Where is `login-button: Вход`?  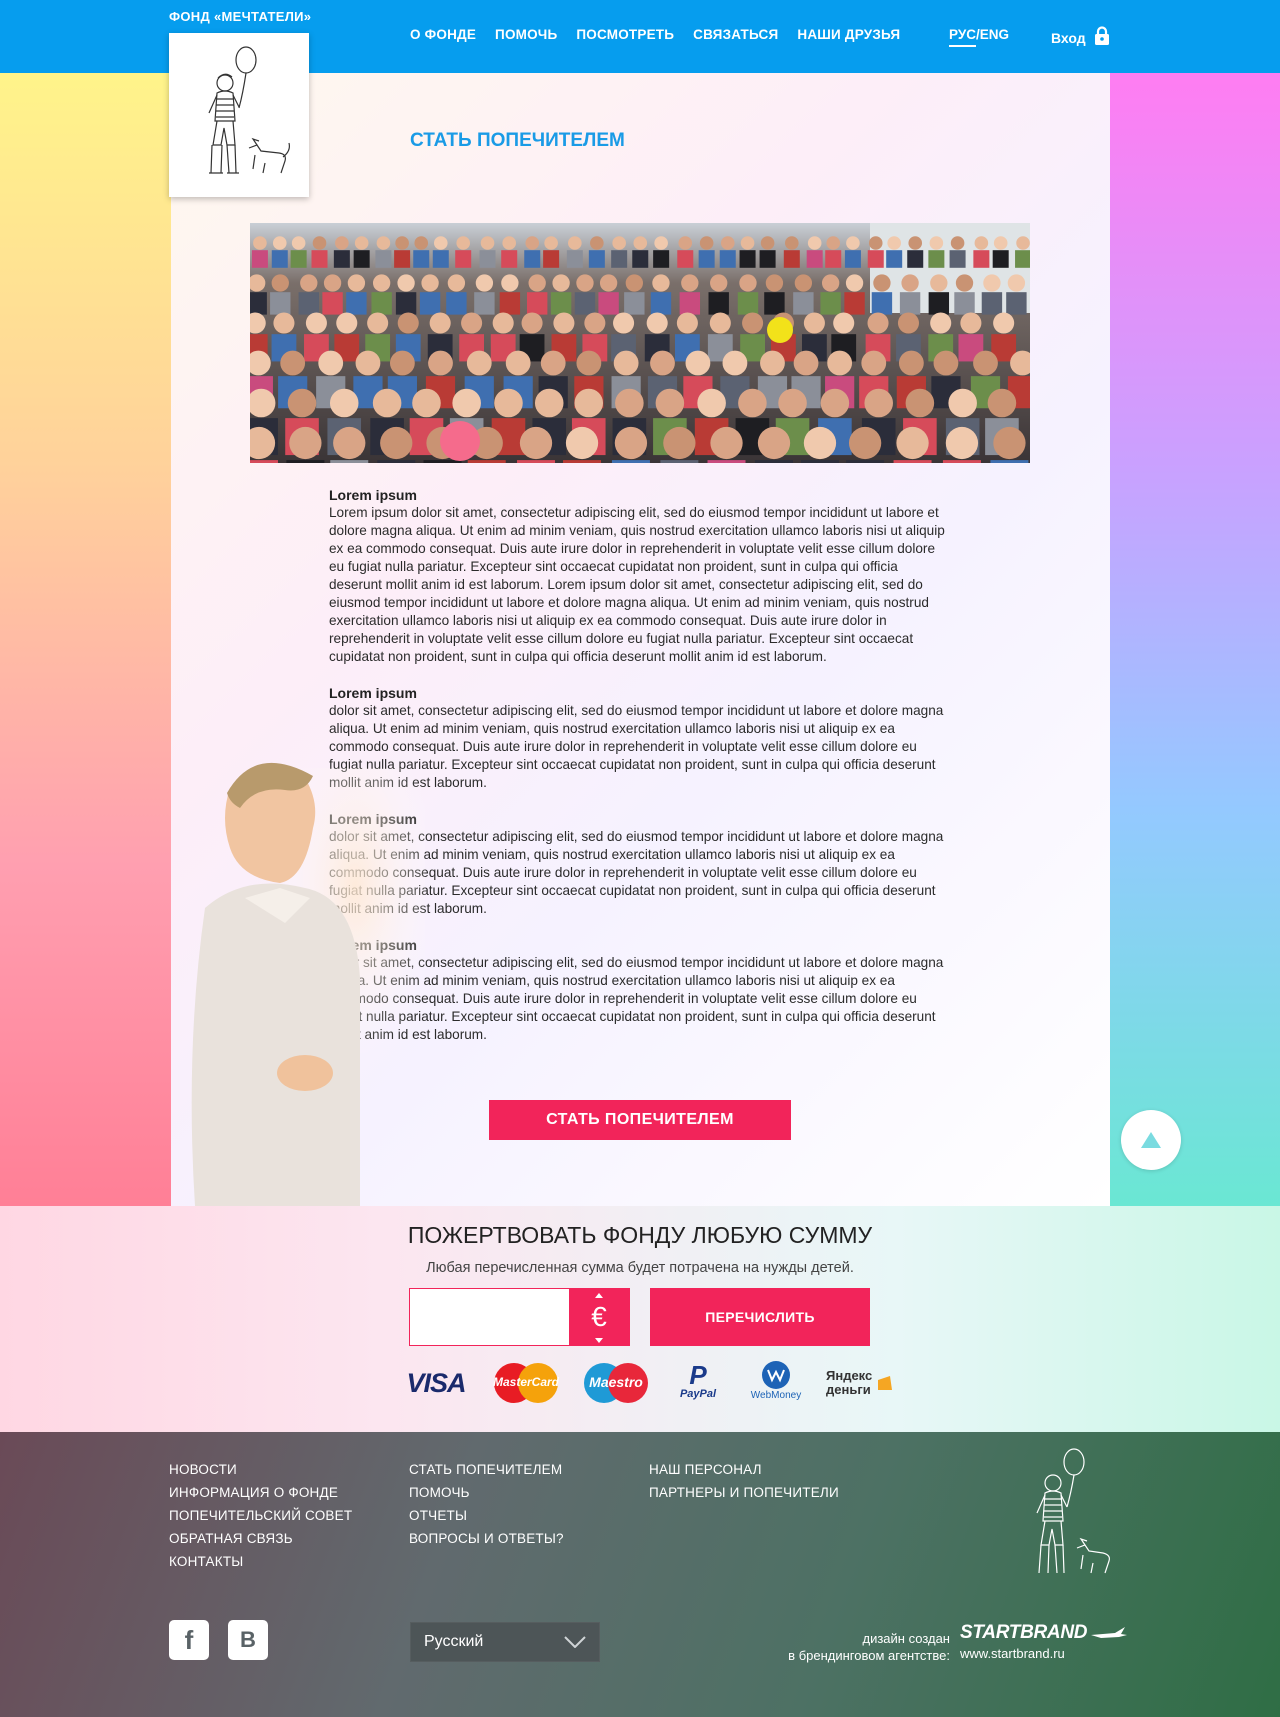
login-button: Вход is located at coordinates (1080, 37).